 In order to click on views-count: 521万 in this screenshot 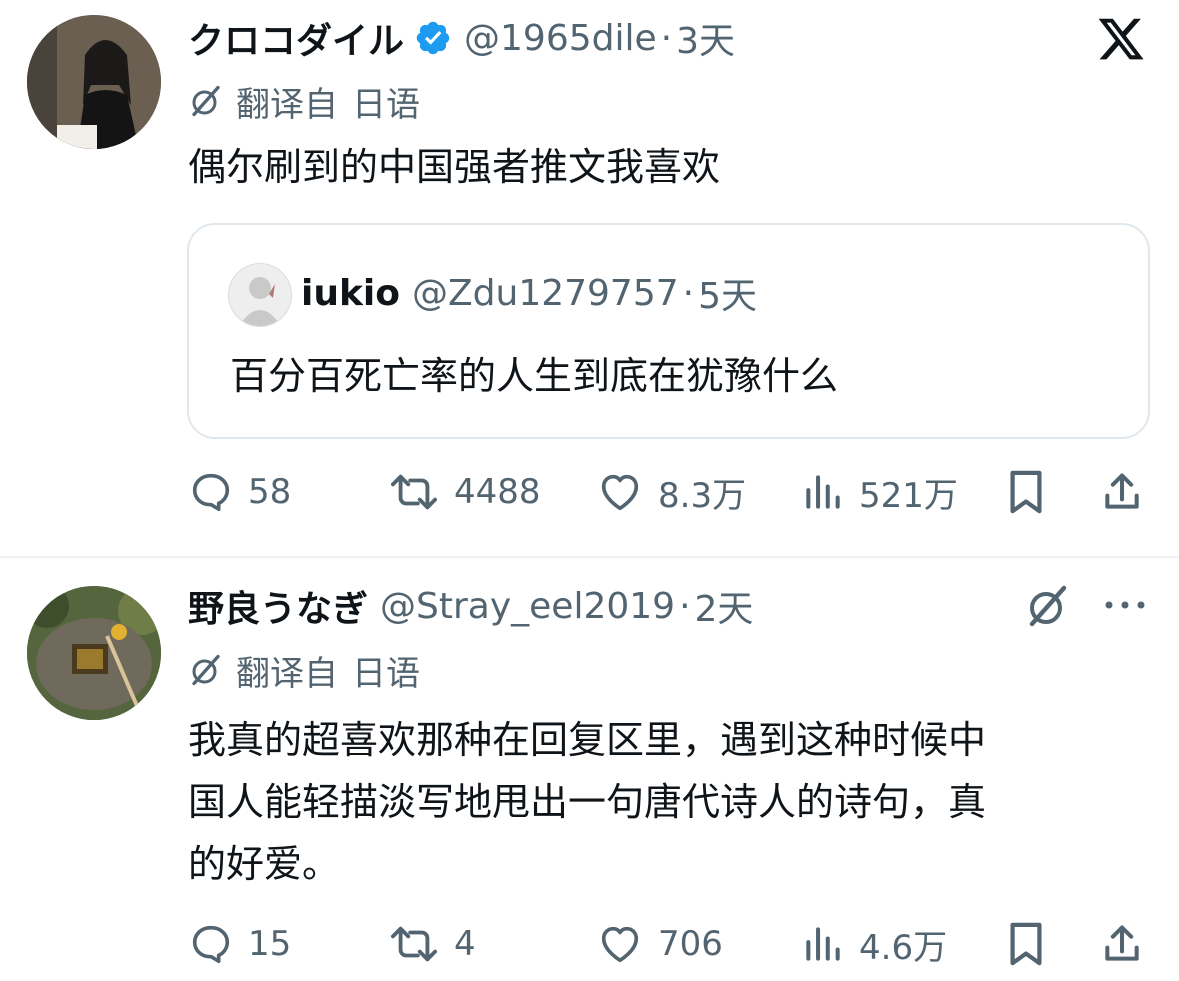, I will do `click(908, 495)`.